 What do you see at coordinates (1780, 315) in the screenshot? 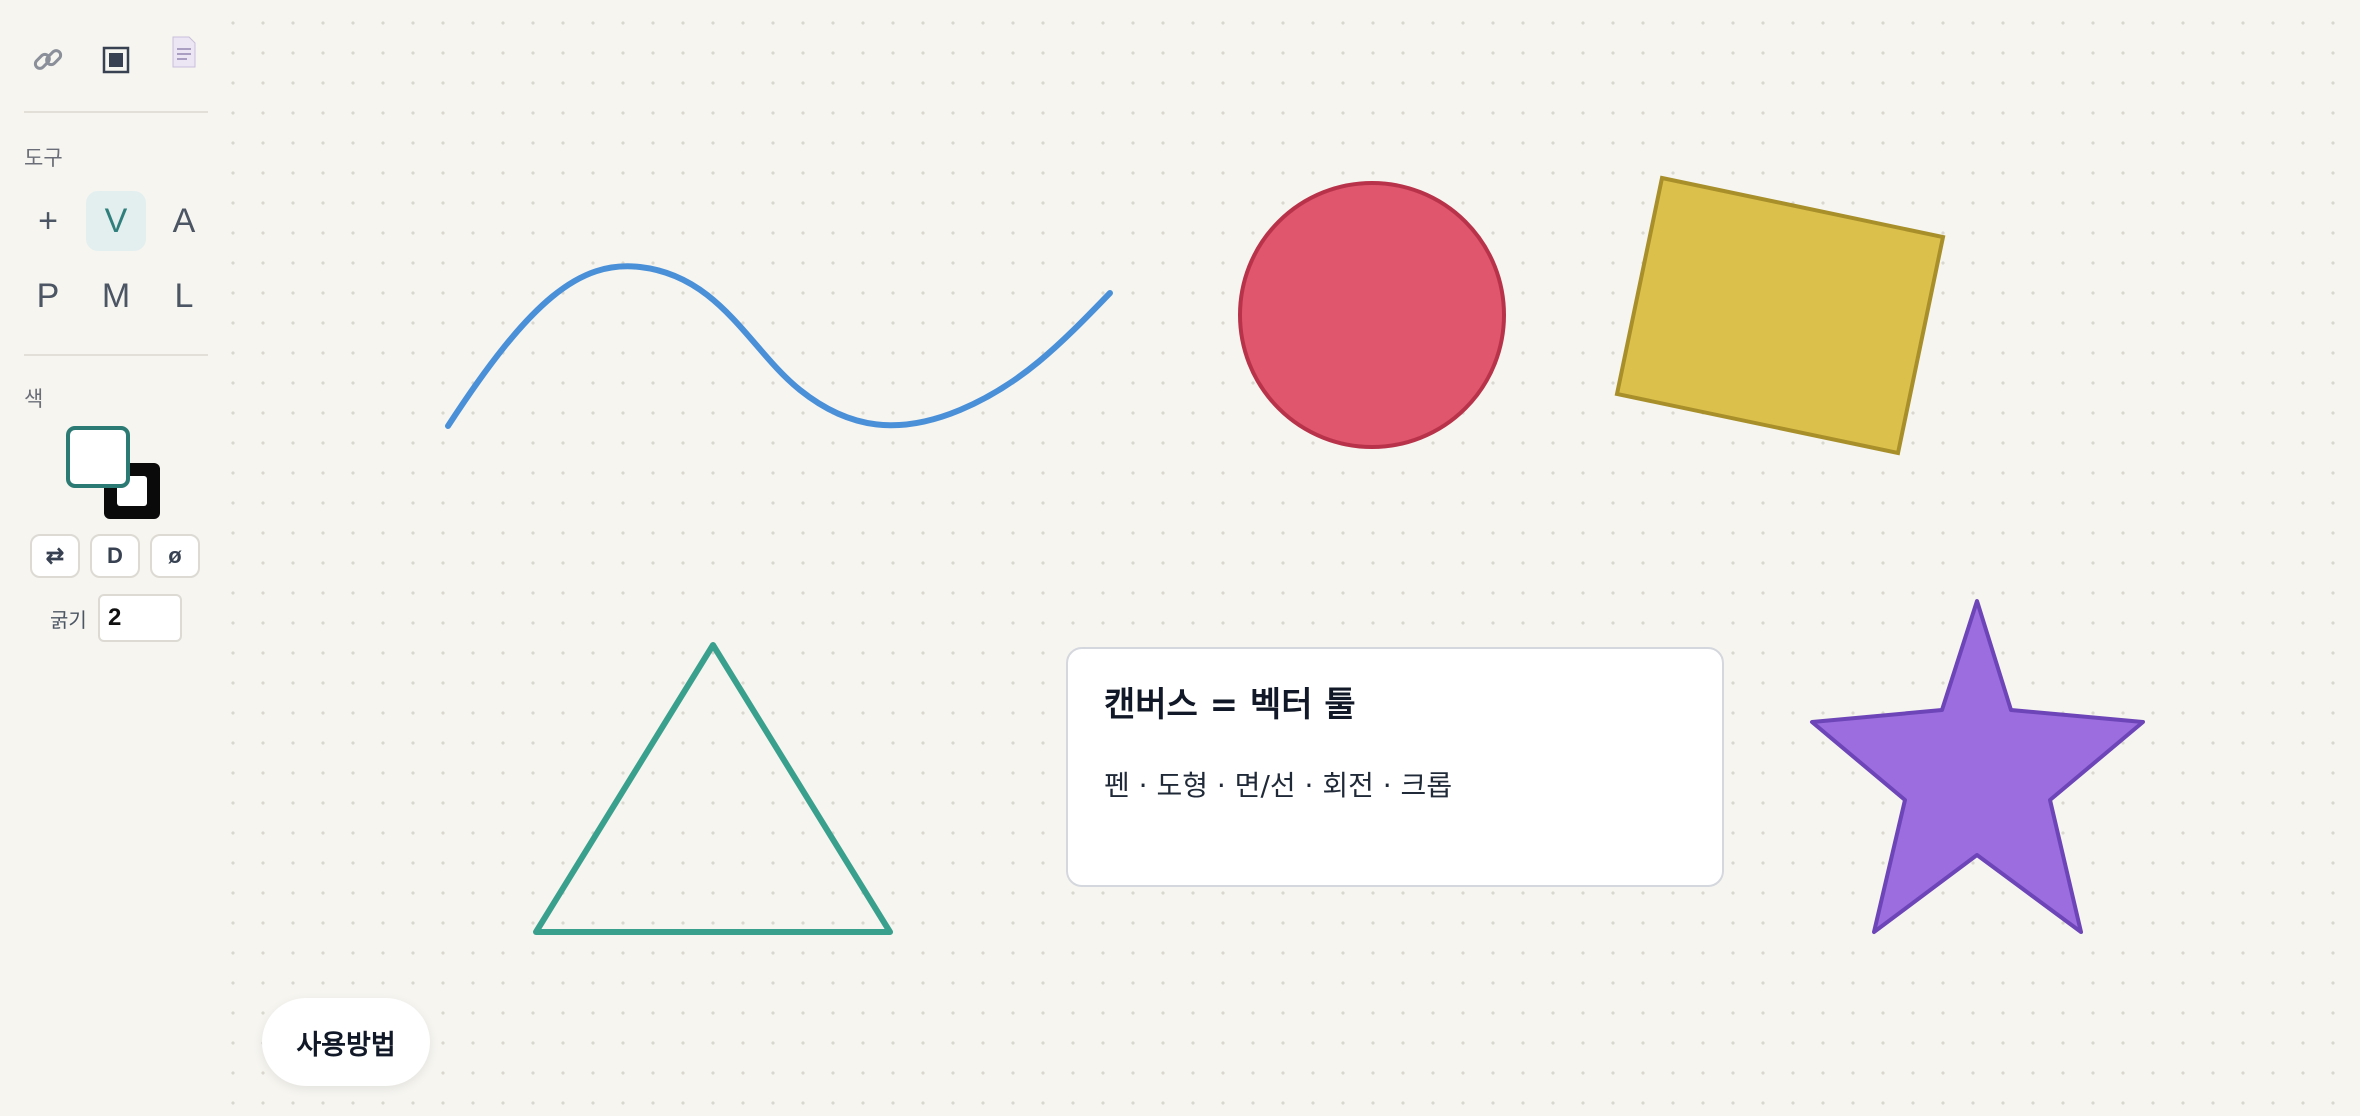
I see `shape-rectangle` at bounding box center [1780, 315].